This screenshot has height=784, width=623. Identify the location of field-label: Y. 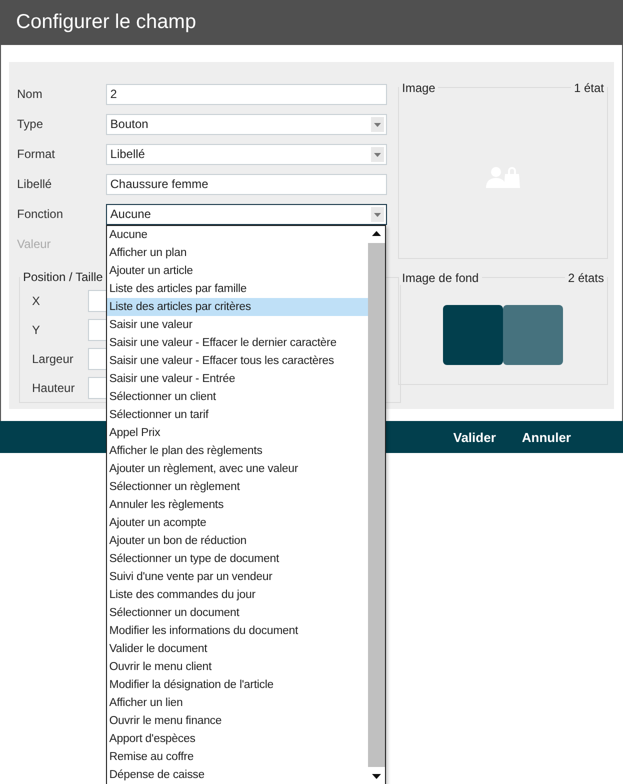
(37, 329).